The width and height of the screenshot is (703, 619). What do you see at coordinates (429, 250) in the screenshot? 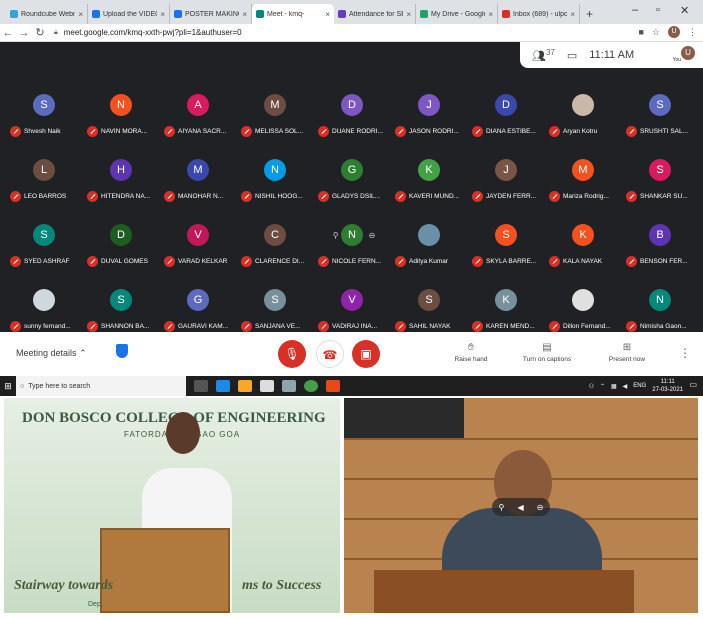
I see `participant-tile: Aditya Kumar` at bounding box center [429, 250].